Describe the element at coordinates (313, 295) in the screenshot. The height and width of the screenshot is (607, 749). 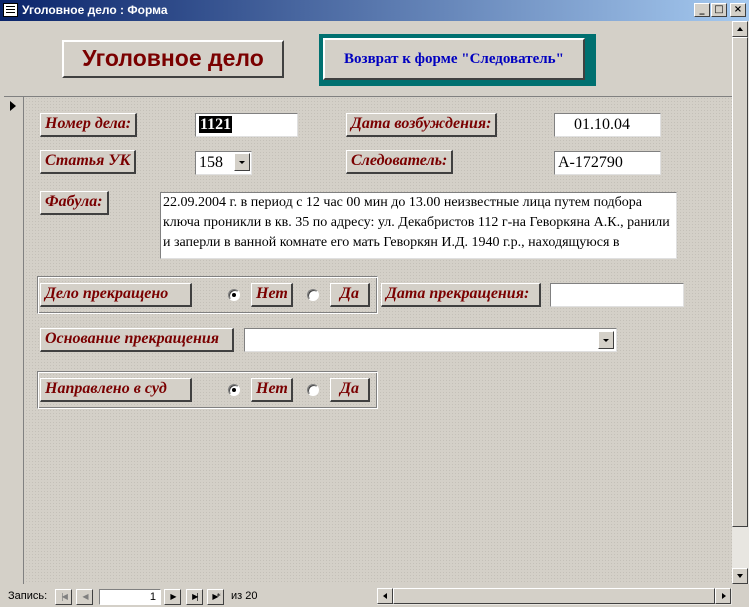
I see `terminated-yes-radio` at that location.